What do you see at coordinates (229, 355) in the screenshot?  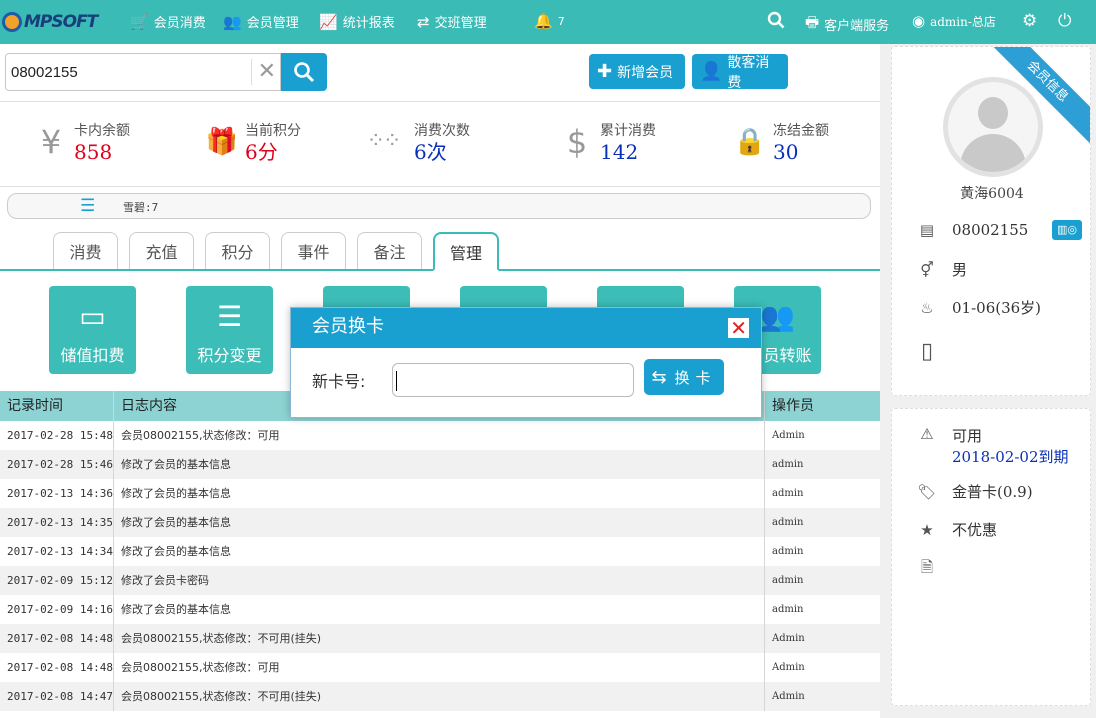 I see `tile-label: 积分变更` at bounding box center [229, 355].